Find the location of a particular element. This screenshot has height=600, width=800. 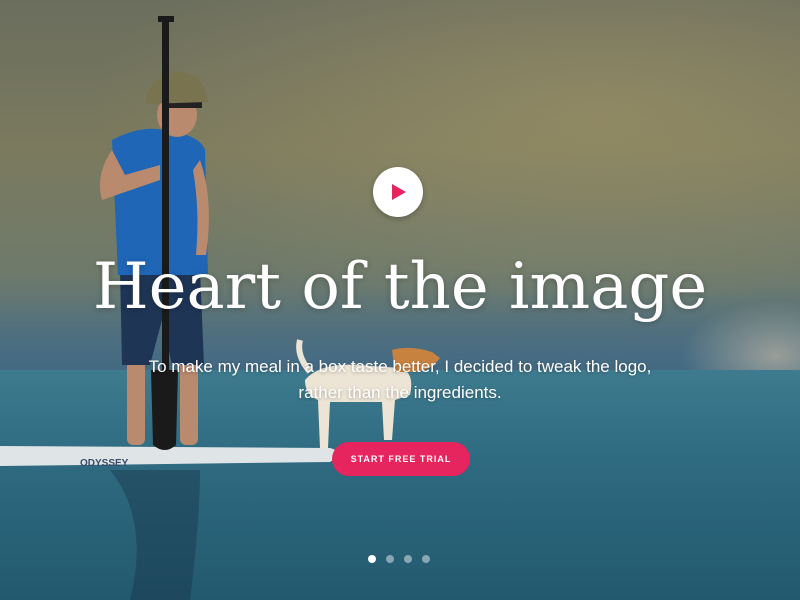

play-icon is located at coordinates (399, 192).